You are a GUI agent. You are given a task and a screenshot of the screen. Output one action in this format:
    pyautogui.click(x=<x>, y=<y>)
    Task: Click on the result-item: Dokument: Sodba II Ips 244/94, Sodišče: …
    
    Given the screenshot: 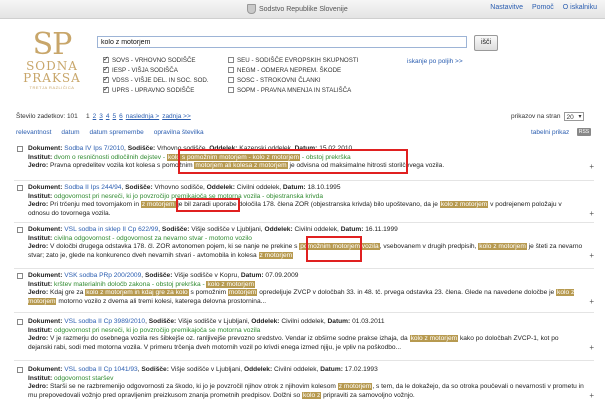 What is the action you would take?
    pyautogui.click(x=304, y=201)
    